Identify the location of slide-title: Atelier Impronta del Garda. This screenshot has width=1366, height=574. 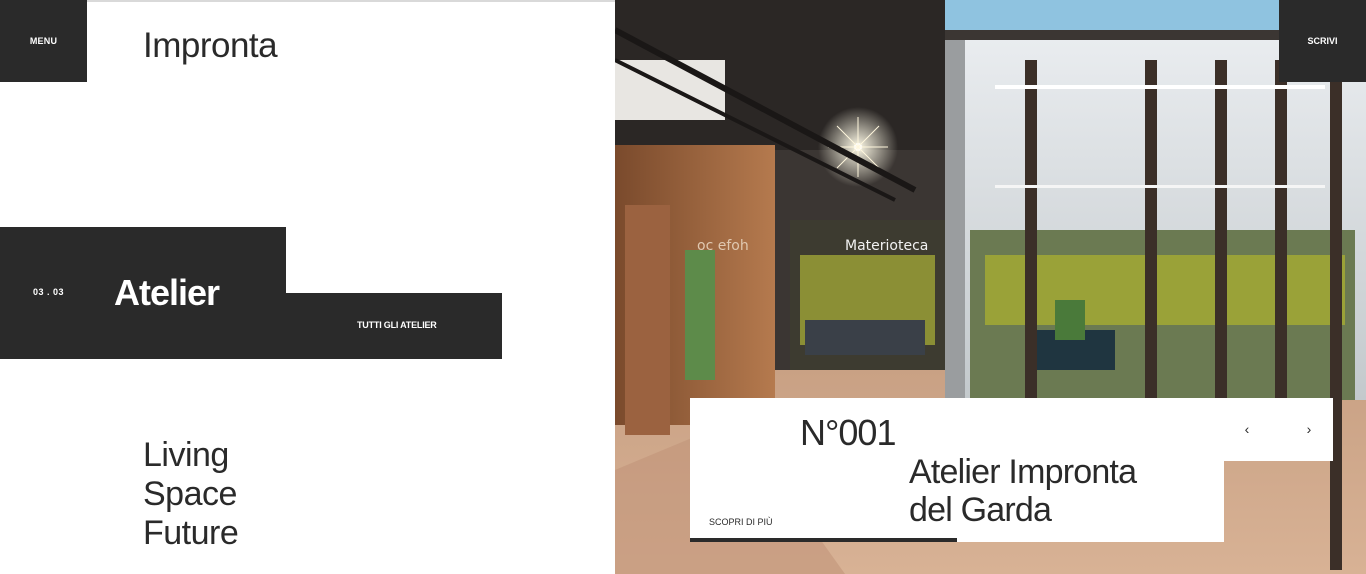
(1023, 491).